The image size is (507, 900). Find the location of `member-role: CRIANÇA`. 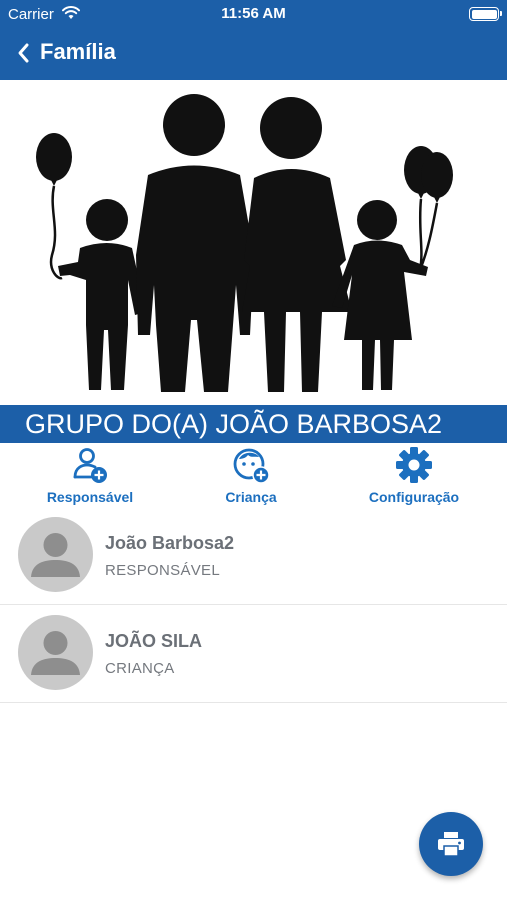

member-role: CRIANÇA is located at coordinates (140, 668).